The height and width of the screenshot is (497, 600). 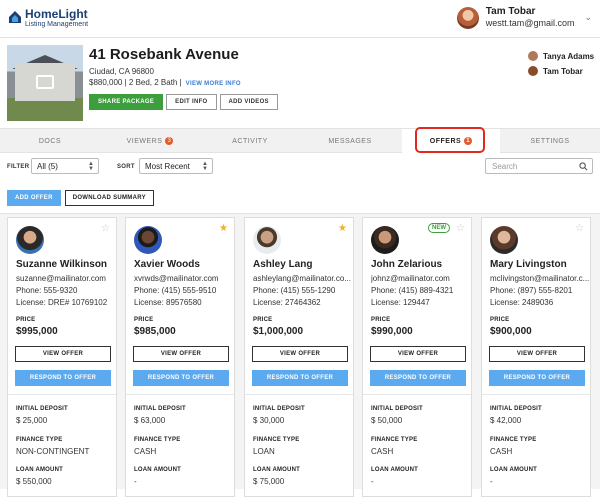 I want to click on offer-actions: ADD OFFER DOWNLOAD SUMMARY, so click(x=82, y=198).